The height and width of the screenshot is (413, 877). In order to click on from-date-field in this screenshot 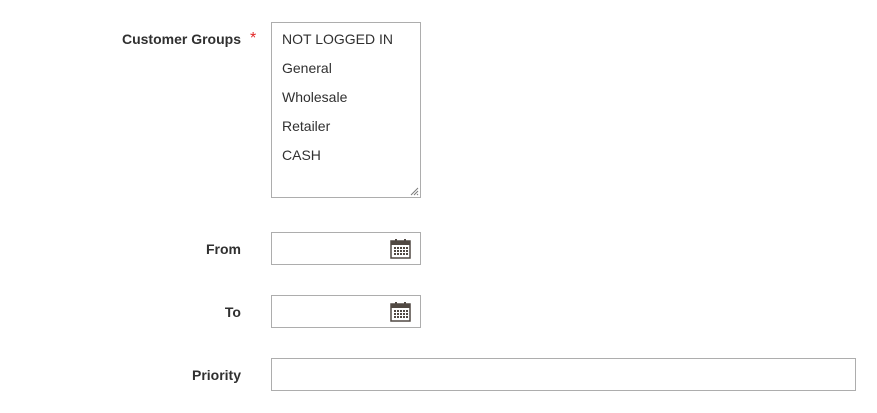, I will do `click(346, 248)`.